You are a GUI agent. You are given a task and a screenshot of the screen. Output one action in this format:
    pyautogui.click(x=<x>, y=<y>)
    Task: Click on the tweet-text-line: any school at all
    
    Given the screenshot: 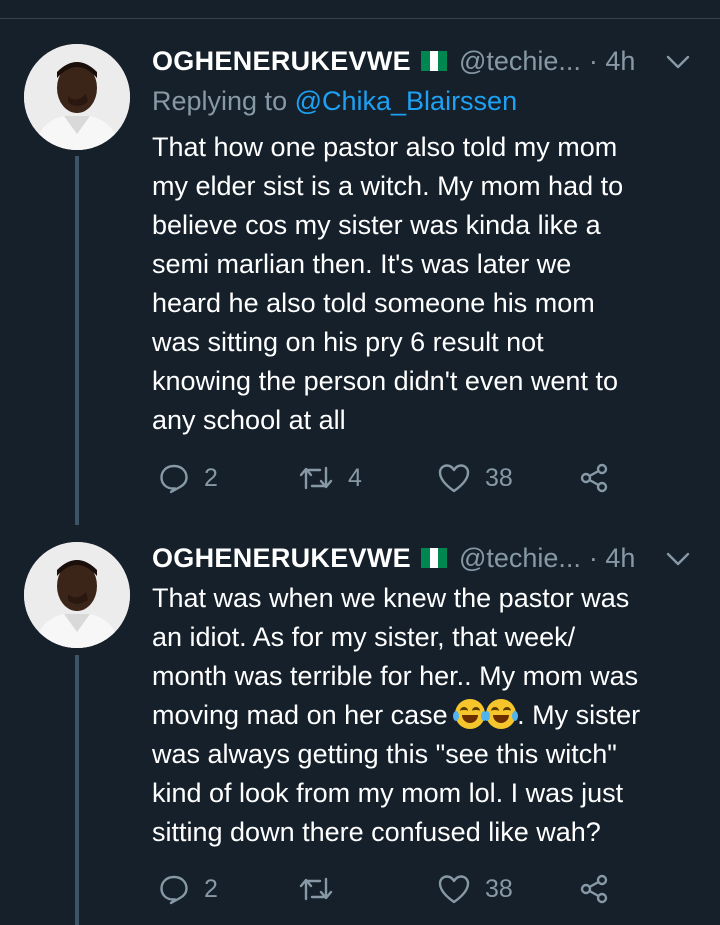 What is the action you would take?
    pyautogui.click(x=249, y=420)
    